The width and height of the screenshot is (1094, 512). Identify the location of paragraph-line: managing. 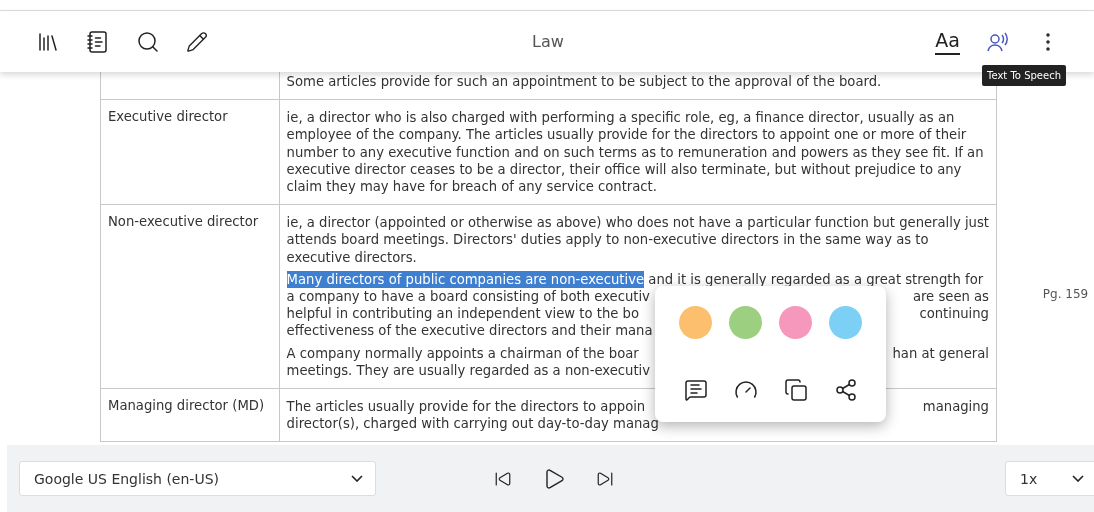
(955, 407).